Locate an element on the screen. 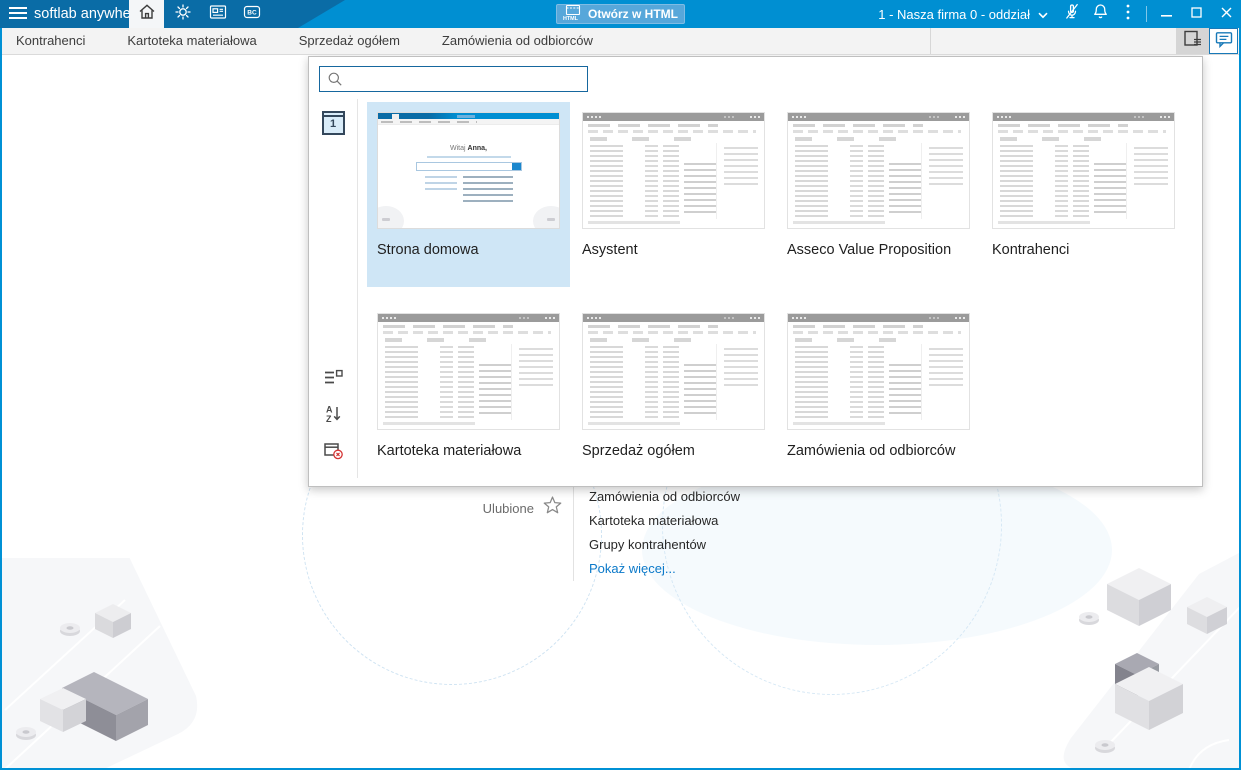 Image resolution: width=1241 pixels, height=770 pixels. microphone-muted-button is located at coordinates (1072, 14).